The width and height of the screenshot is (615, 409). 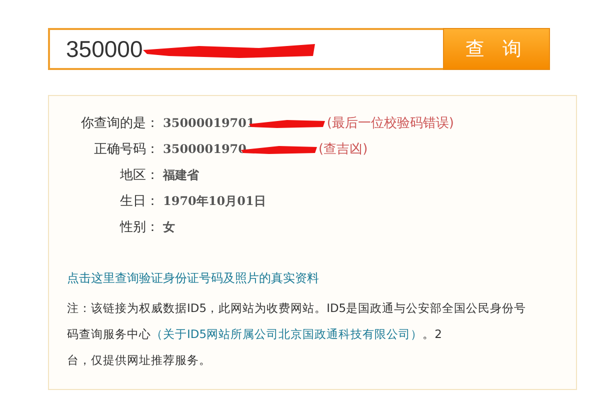 I want to click on field-value: 1970年10月01日, so click(x=214, y=201).